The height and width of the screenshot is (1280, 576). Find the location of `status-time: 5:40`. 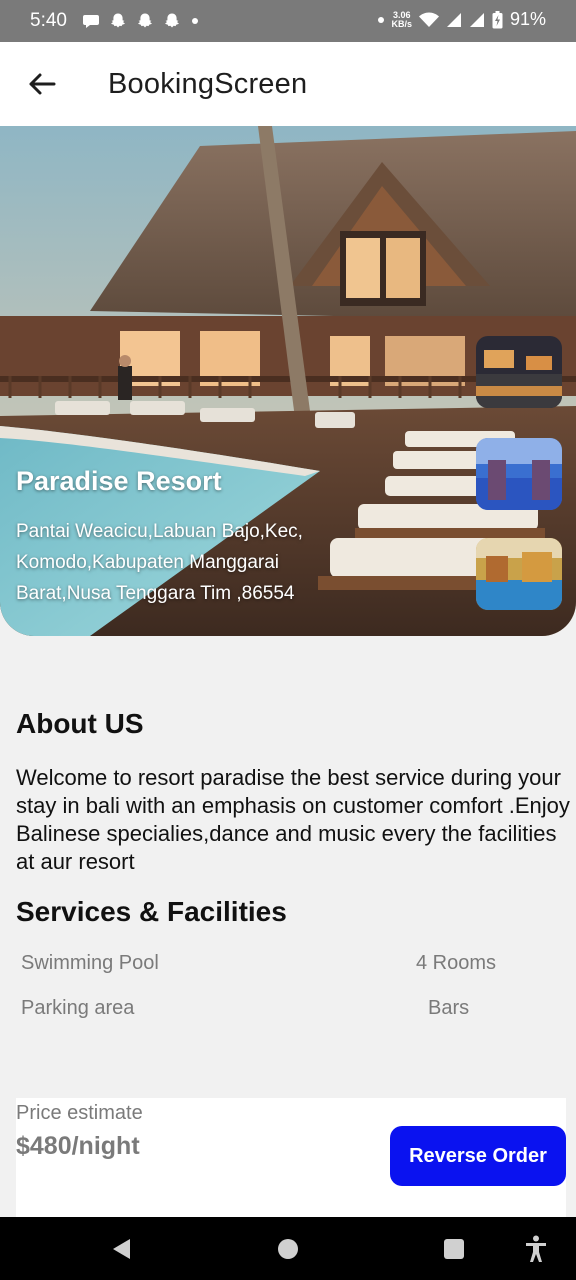

status-time: 5:40 is located at coordinates (48, 20).